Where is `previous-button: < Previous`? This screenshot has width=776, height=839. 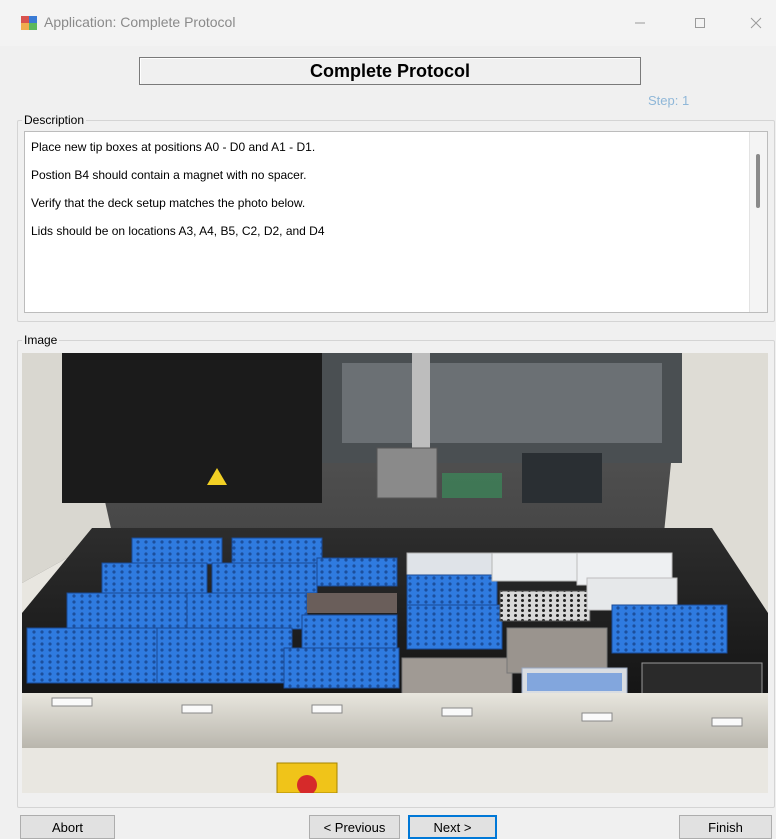 previous-button: < Previous is located at coordinates (354, 827).